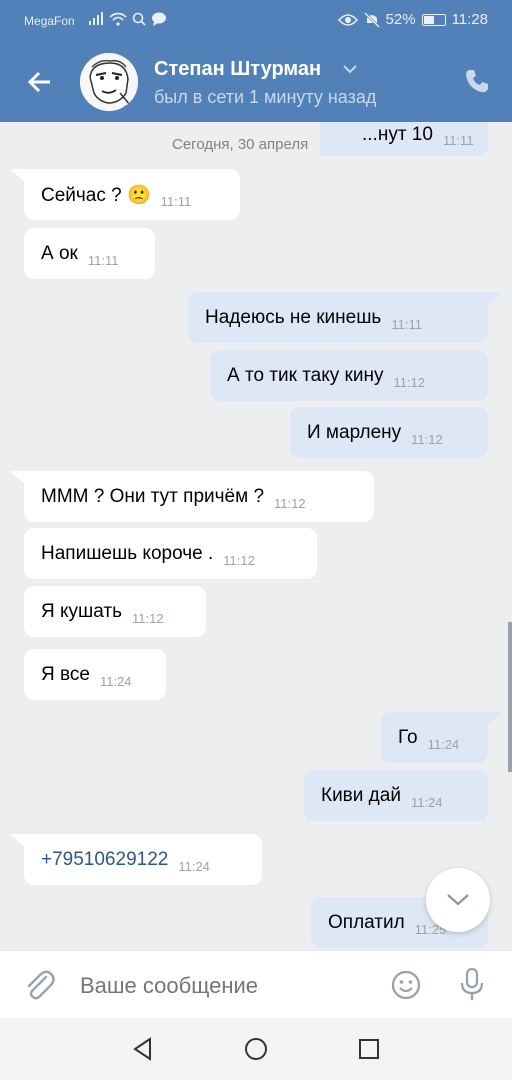 The image size is (512, 1080). I want to click on battery-level, so click(428, 19).